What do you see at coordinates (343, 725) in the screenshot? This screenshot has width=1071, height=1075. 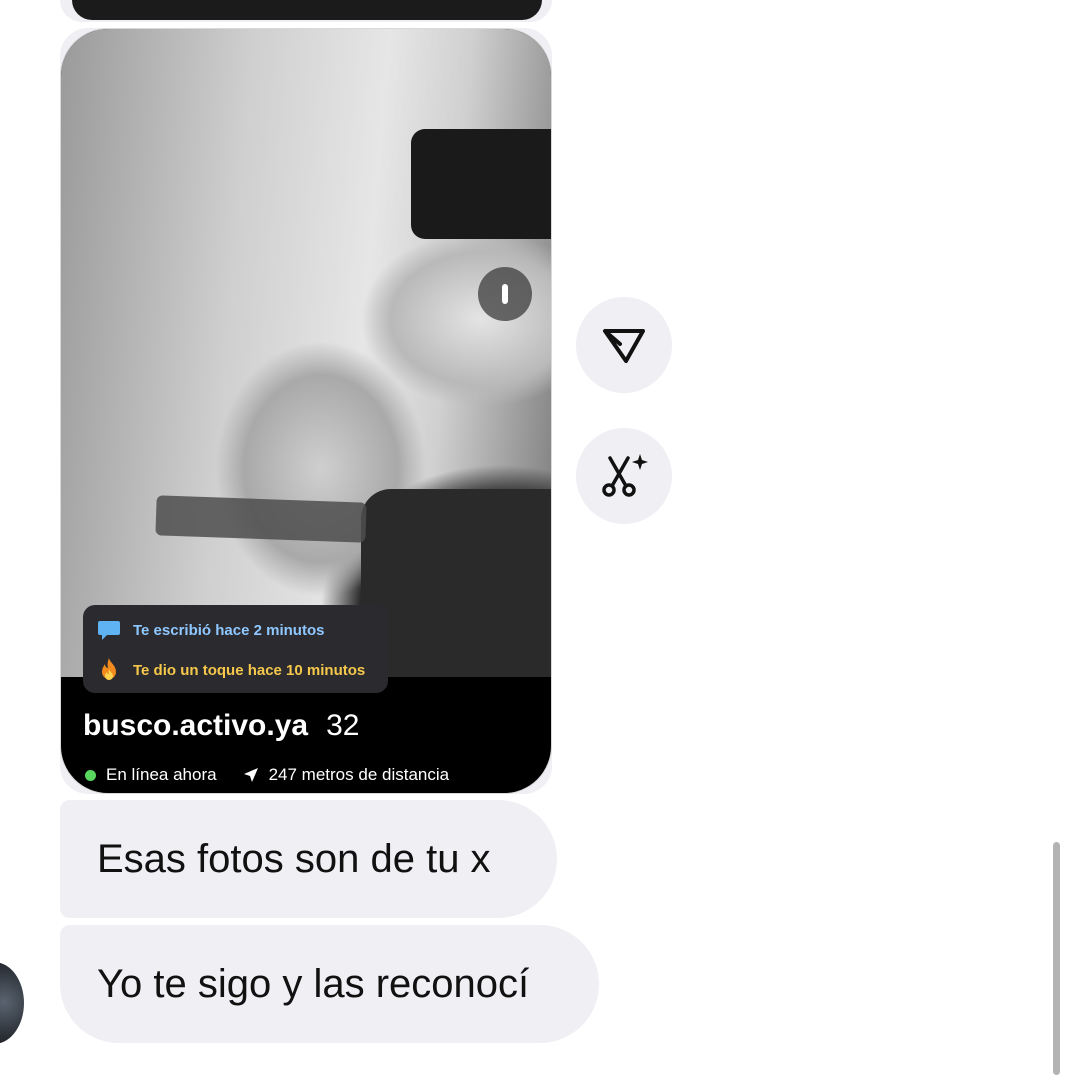 I see `profile-age: 32` at bounding box center [343, 725].